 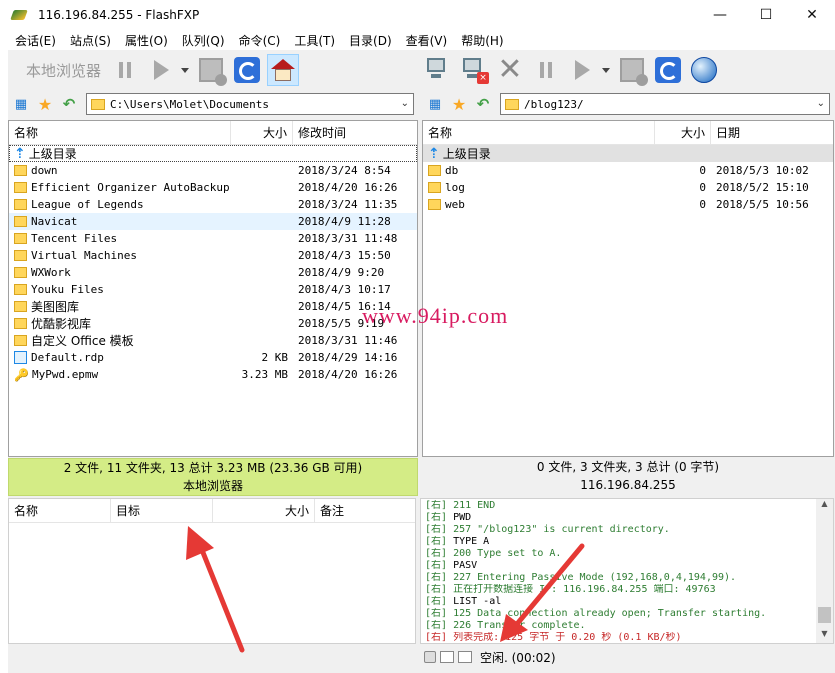 What do you see at coordinates (477, 601) in the screenshot?
I see `log-text: LIST -al` at bounding box center [477, 601].